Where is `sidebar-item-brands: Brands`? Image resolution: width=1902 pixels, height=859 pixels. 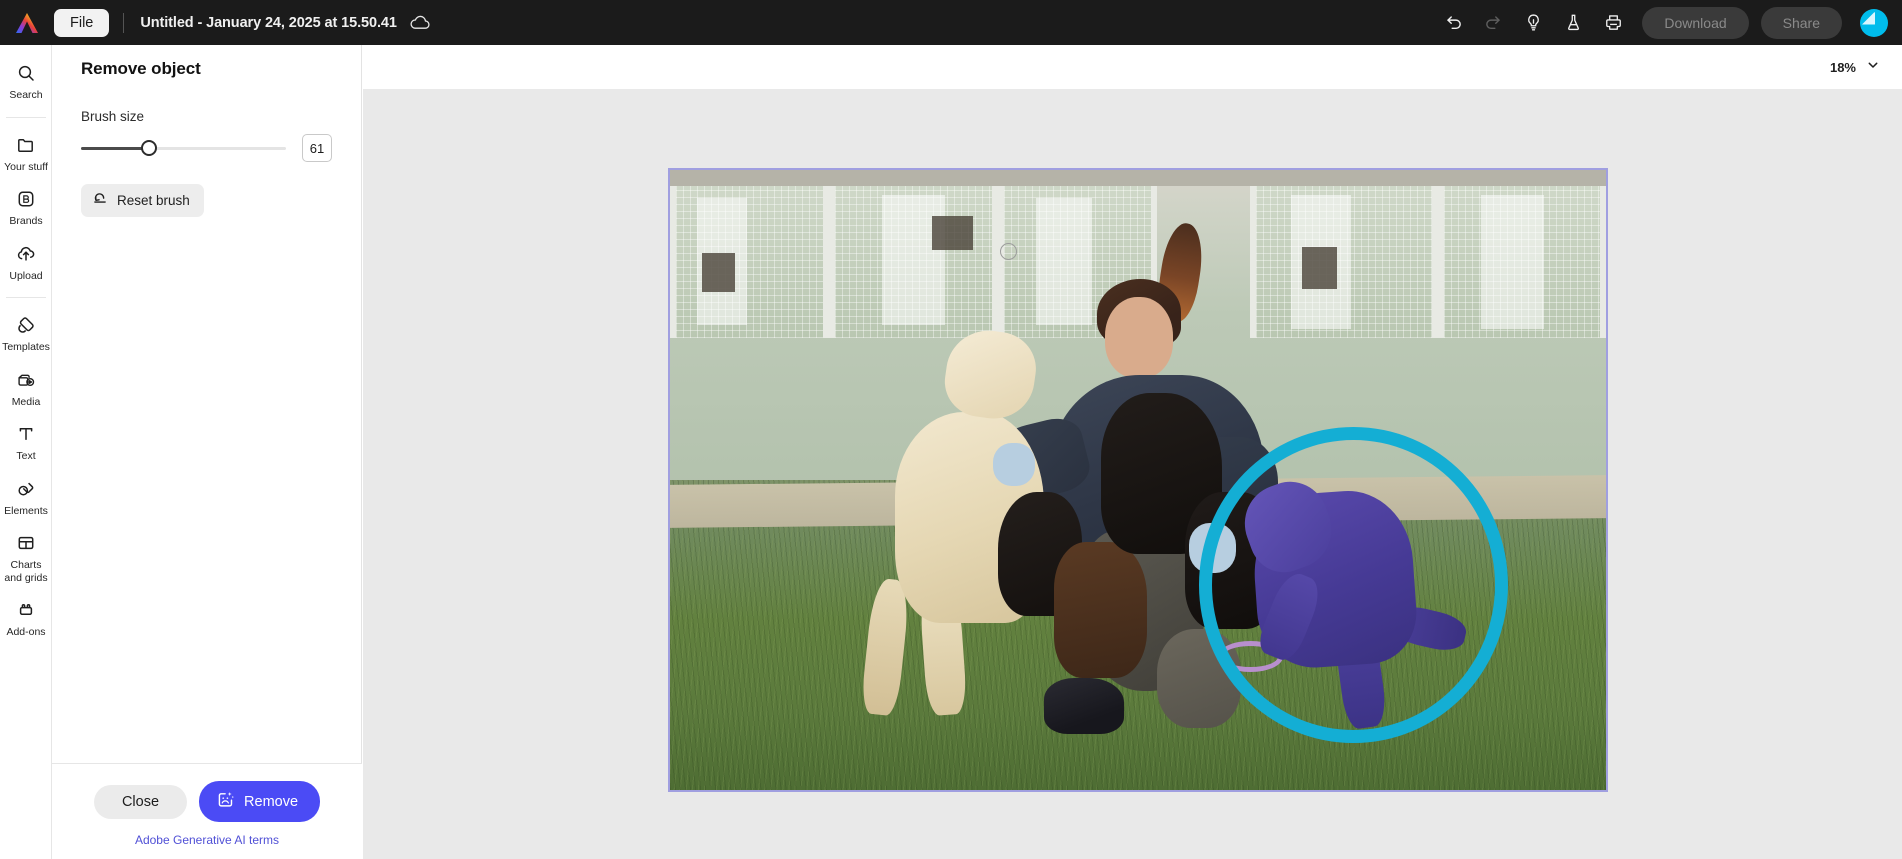 sidebar-item-brands: Brands is located at coordinates (26, 207).